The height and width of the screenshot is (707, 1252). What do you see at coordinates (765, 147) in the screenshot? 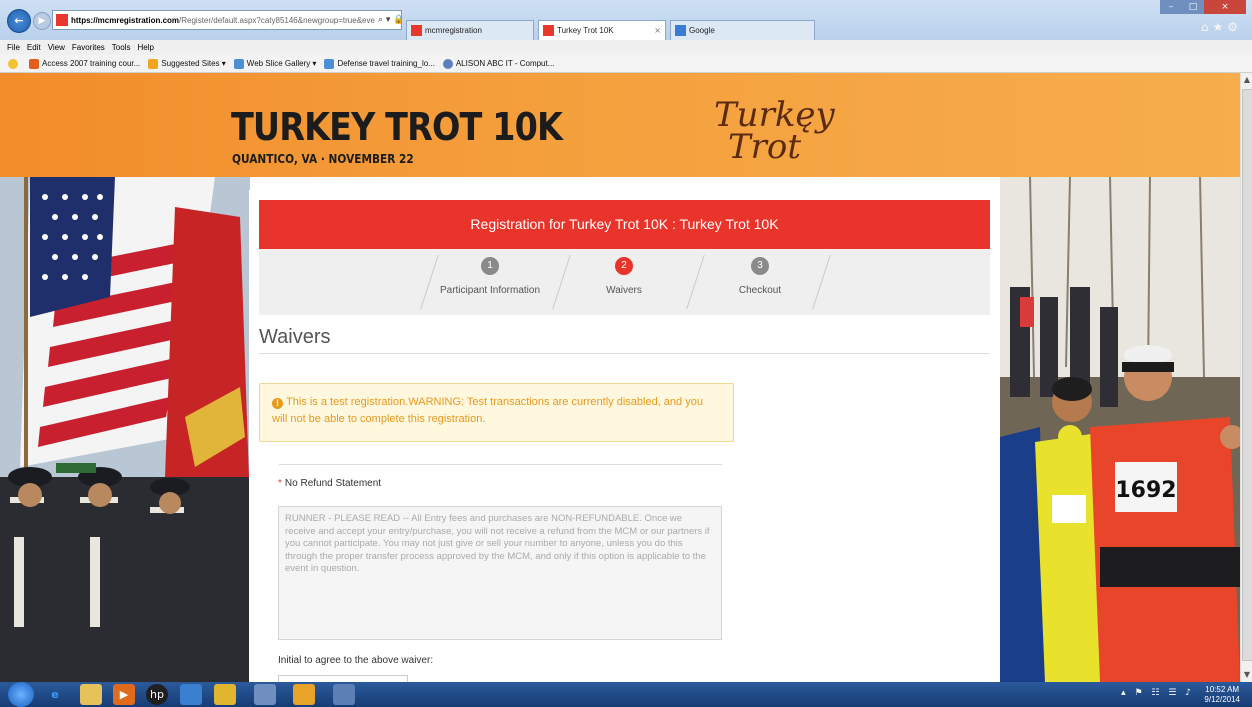
I see `logo-line: Trot` at bounding box center [765, 147].